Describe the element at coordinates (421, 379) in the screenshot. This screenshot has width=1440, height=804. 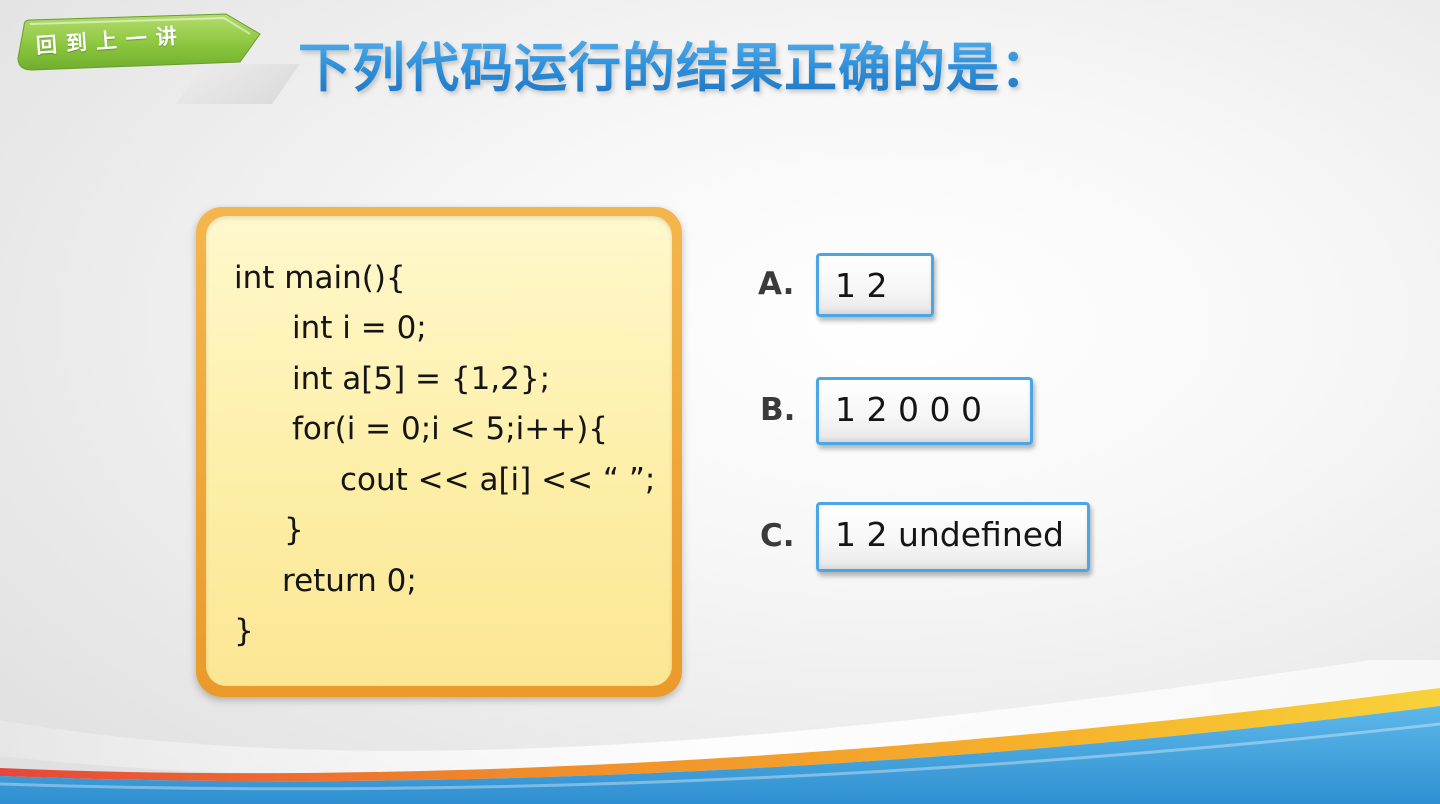
I see `code-line: int a[5] = {1,2};` at that location.